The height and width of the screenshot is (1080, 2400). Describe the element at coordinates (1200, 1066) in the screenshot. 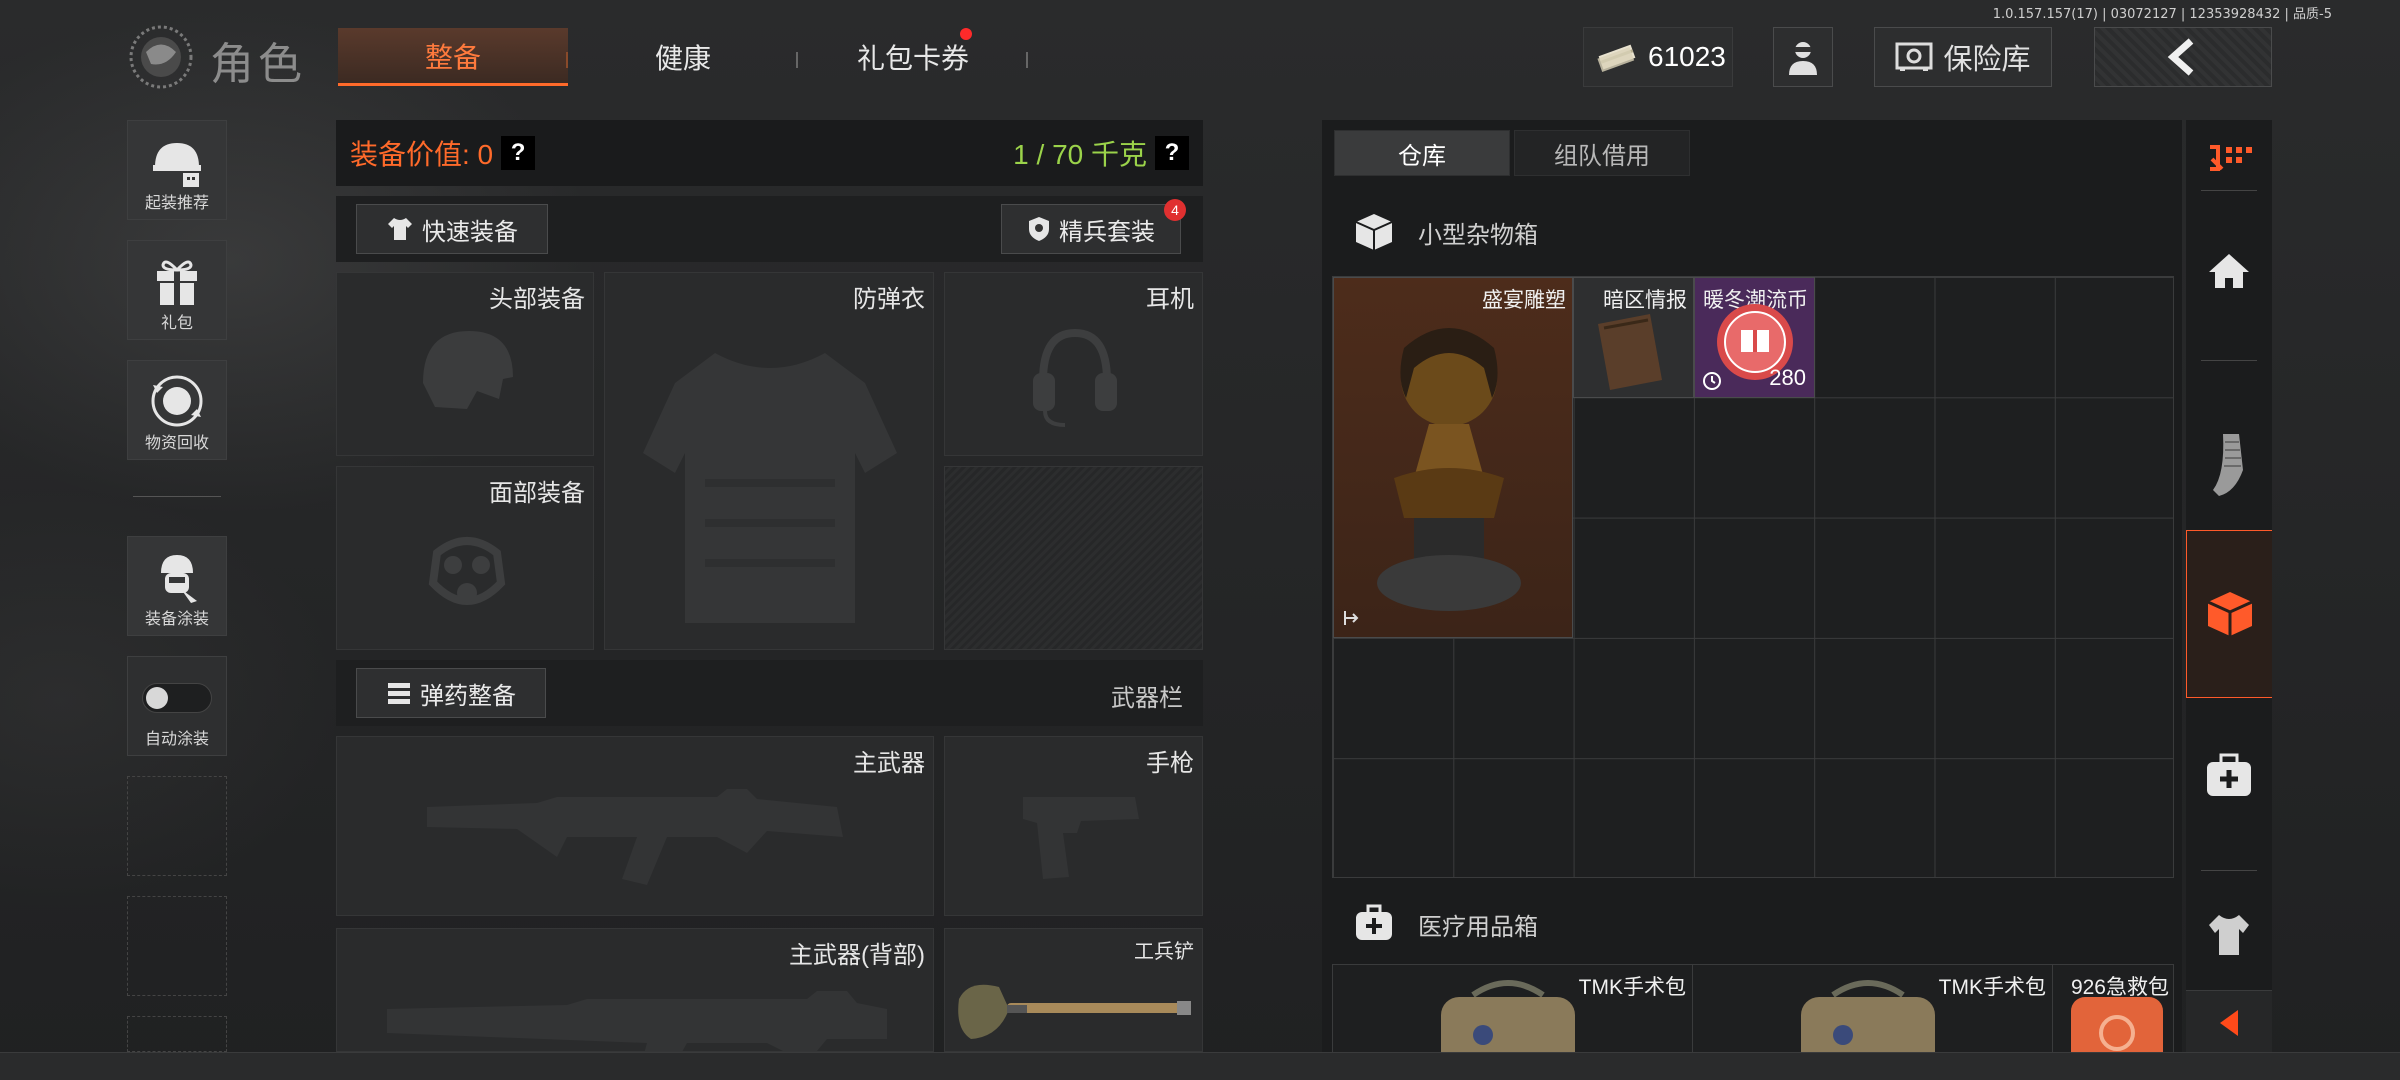

I see `bottom-bar` at that location.